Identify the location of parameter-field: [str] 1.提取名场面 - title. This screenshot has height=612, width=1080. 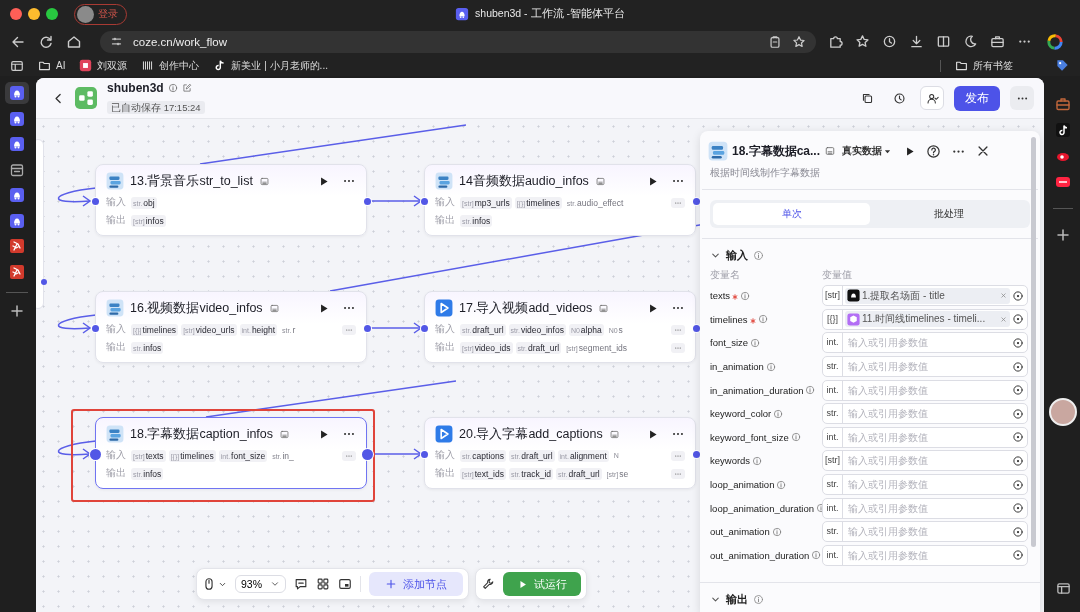
(925, 296).